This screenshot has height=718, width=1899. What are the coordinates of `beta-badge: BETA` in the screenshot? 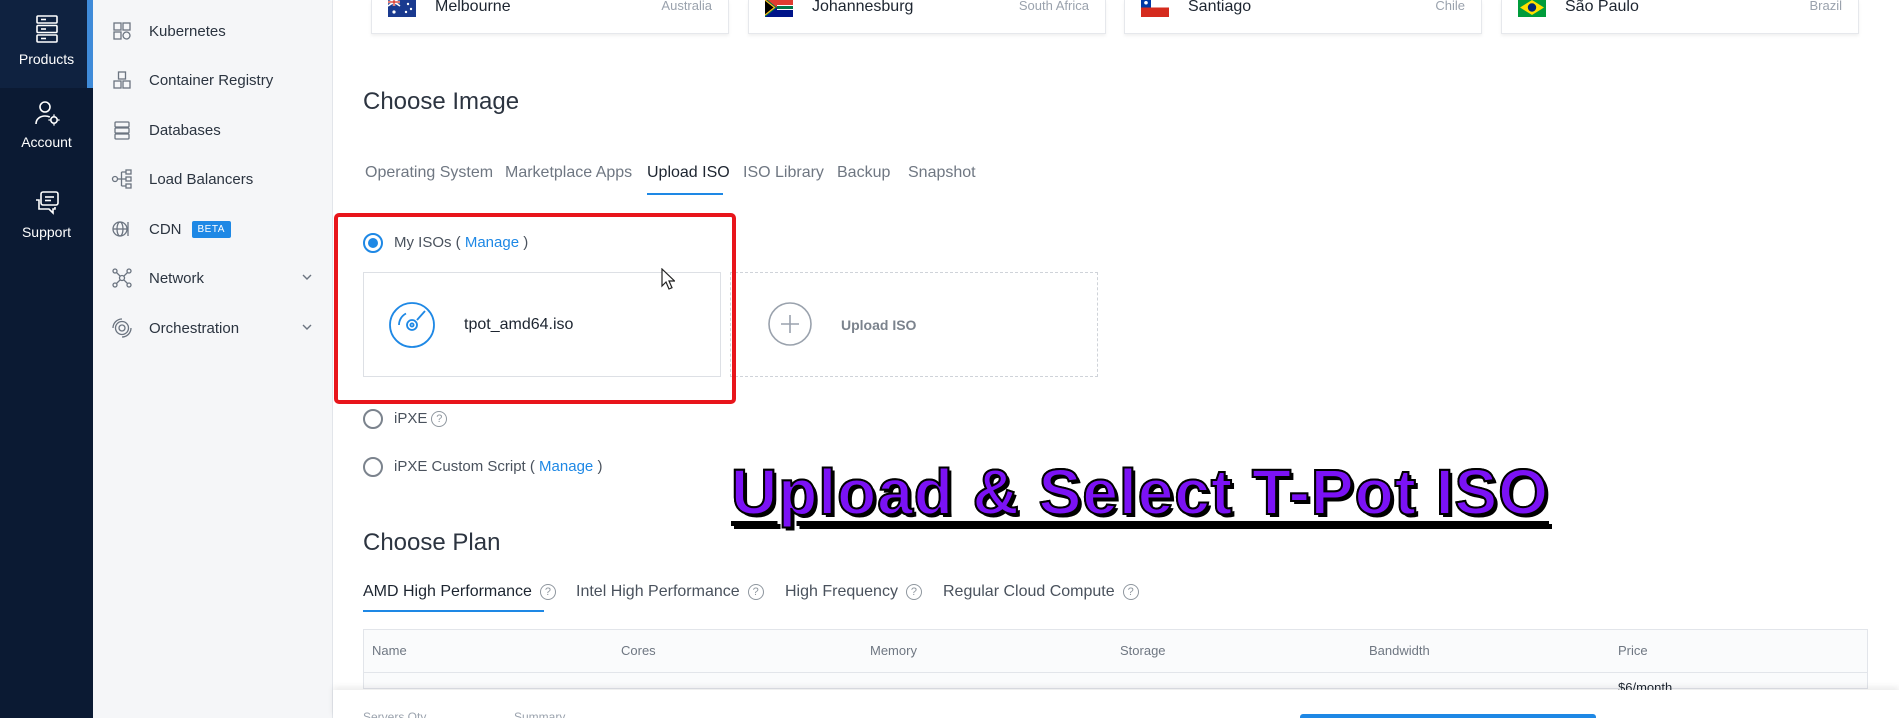 It's located at (211, 229).